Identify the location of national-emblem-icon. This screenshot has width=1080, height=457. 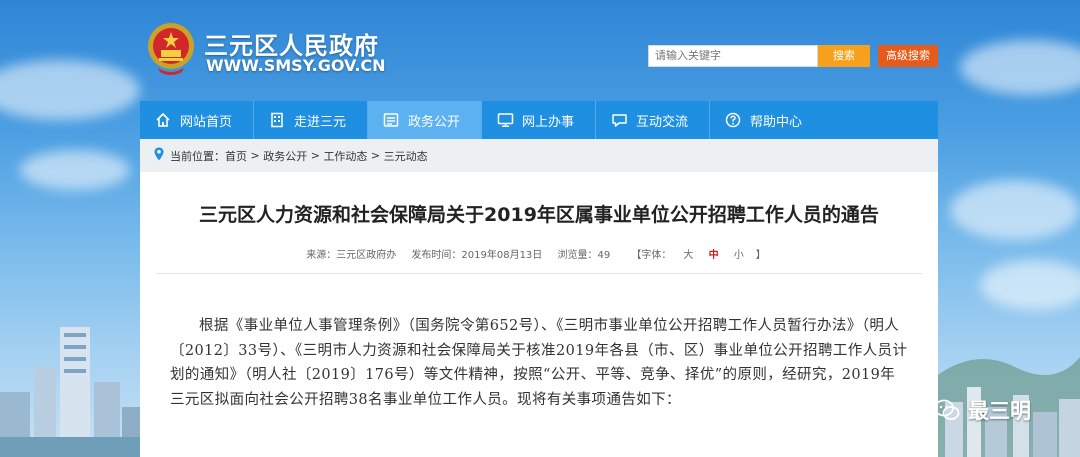
(171, 49).